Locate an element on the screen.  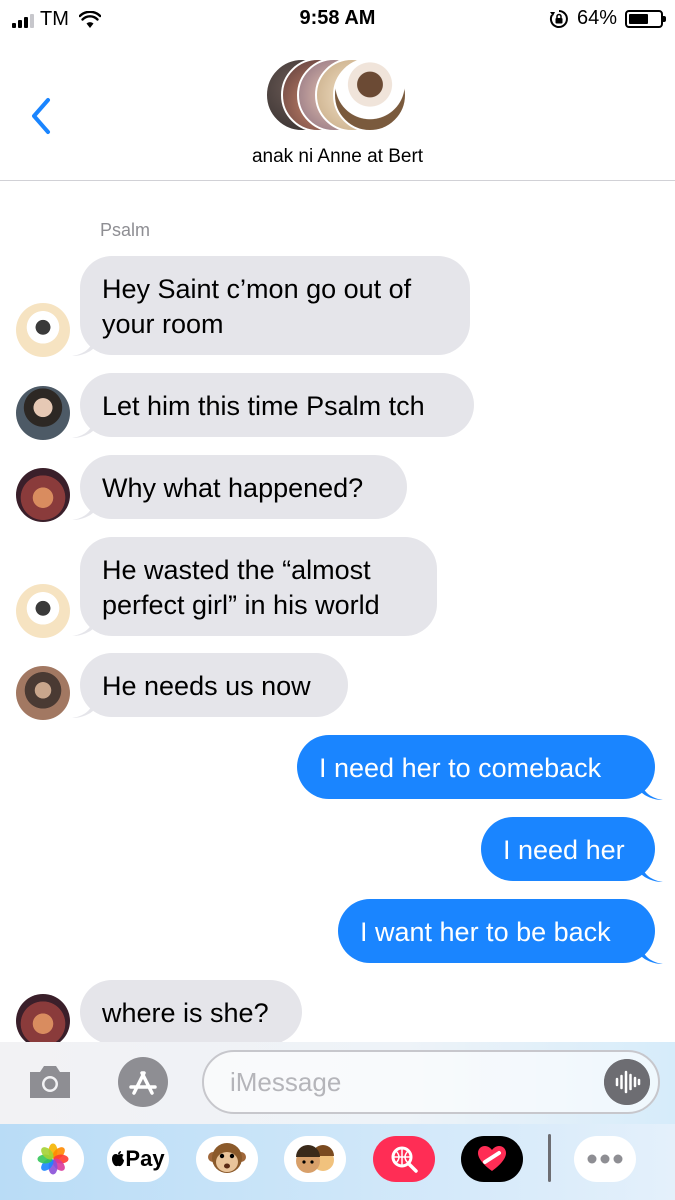
incoming-message-bubble: Let him this time Psalm tch is located at coordinates (277, 405).